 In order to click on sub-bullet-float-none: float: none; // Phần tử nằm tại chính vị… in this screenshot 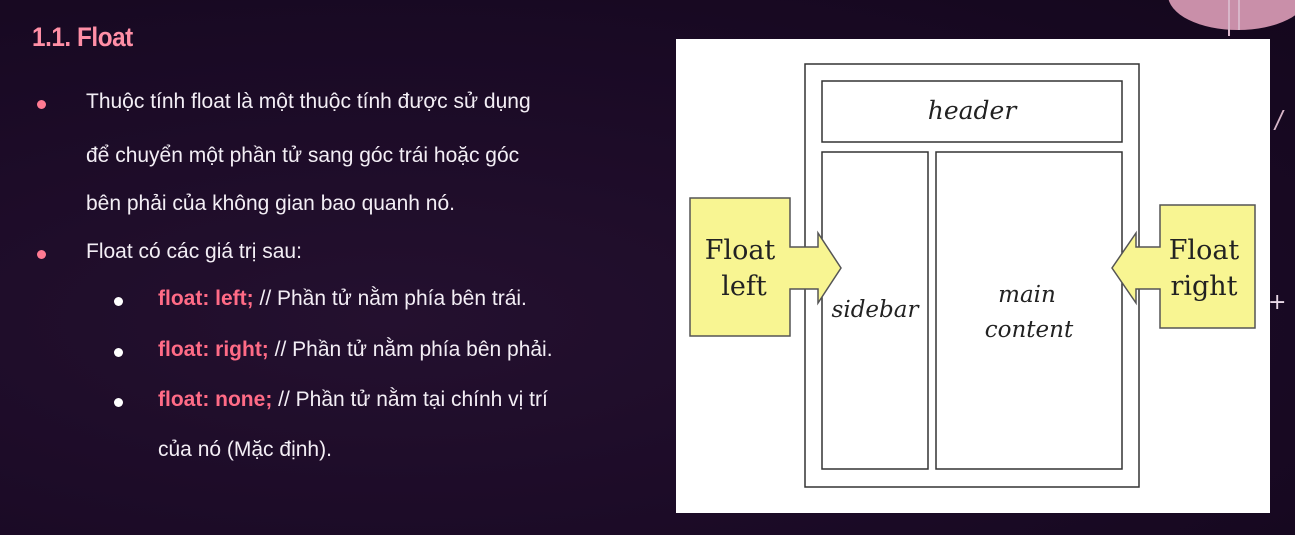, I will do `click(353, 400)`.